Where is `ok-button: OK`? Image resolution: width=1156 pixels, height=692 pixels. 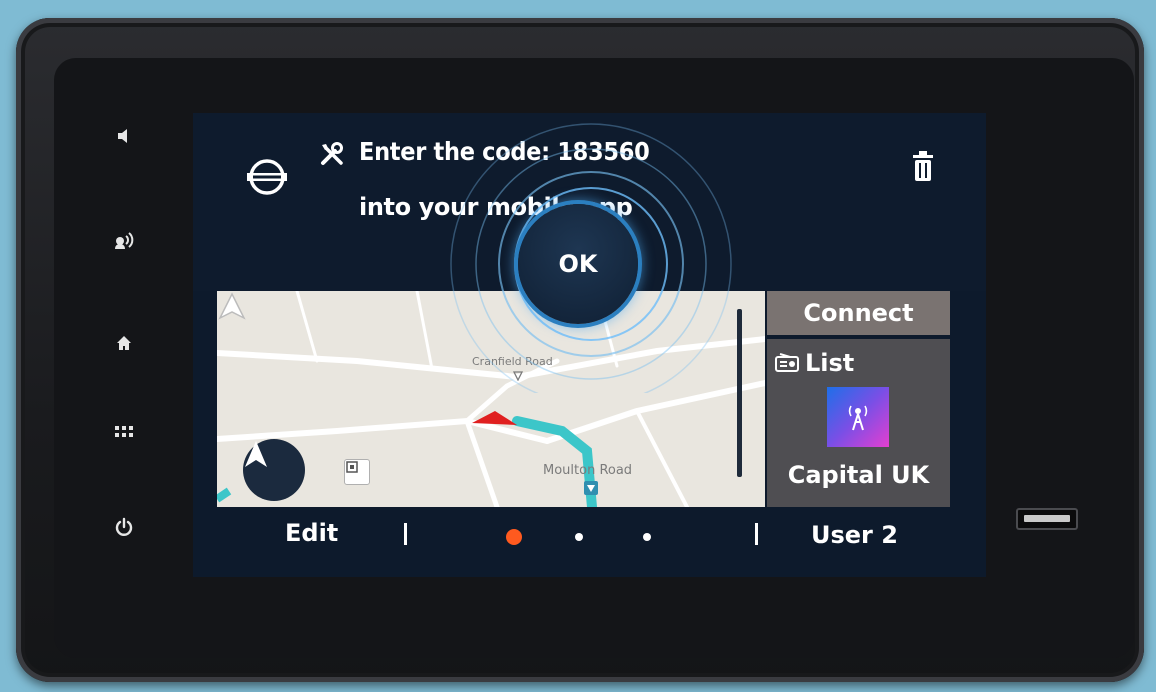
ok-button: OK is located at coordinates (578, 264).